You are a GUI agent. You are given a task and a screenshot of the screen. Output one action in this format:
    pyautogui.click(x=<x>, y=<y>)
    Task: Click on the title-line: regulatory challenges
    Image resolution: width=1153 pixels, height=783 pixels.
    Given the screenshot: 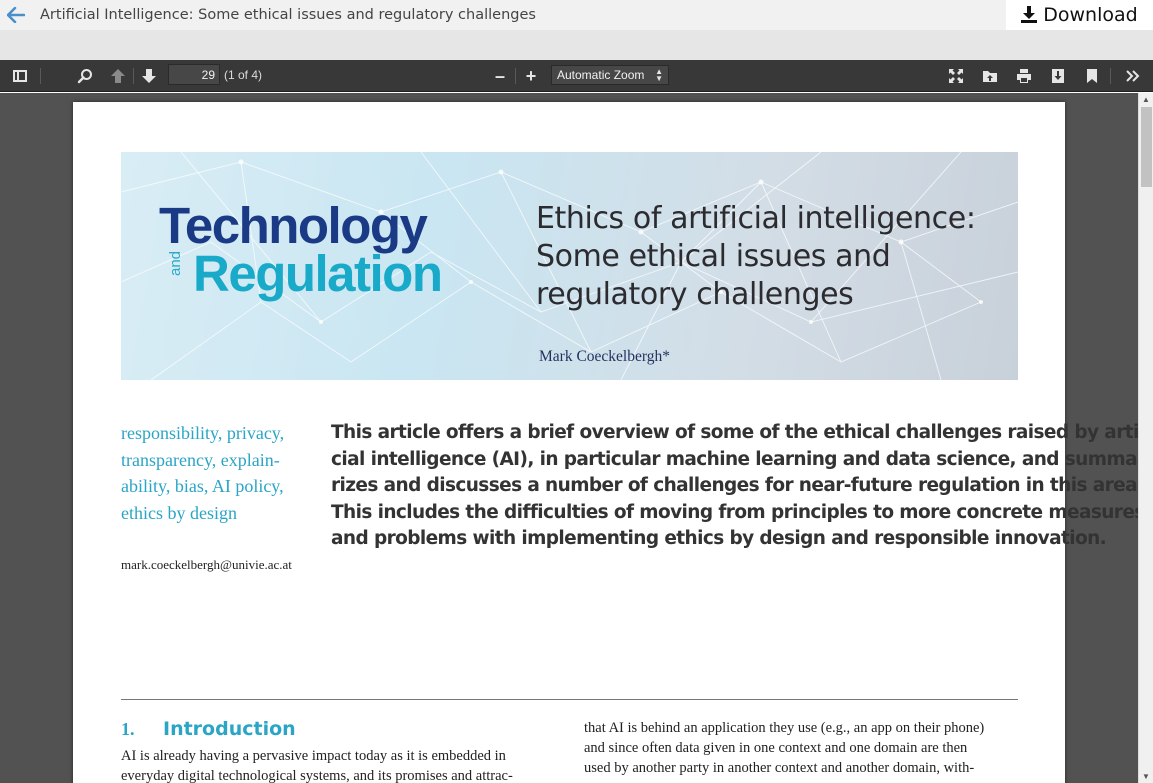 What is the action you would take?
    pyautogui.click(x=695, y=294)
    